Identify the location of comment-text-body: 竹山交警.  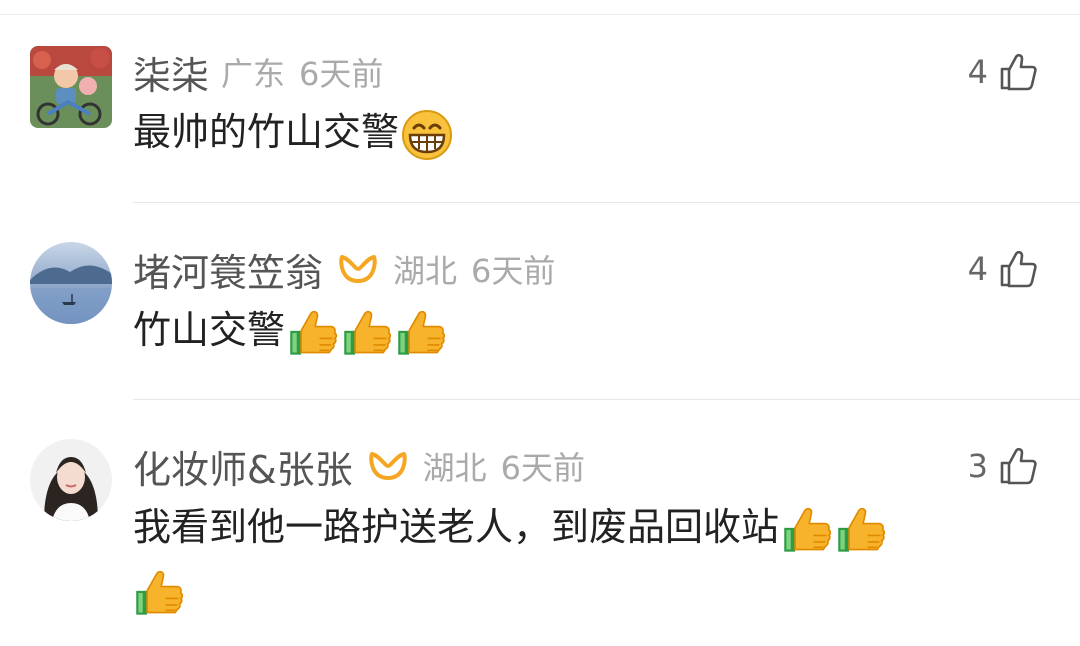
(209, 330).